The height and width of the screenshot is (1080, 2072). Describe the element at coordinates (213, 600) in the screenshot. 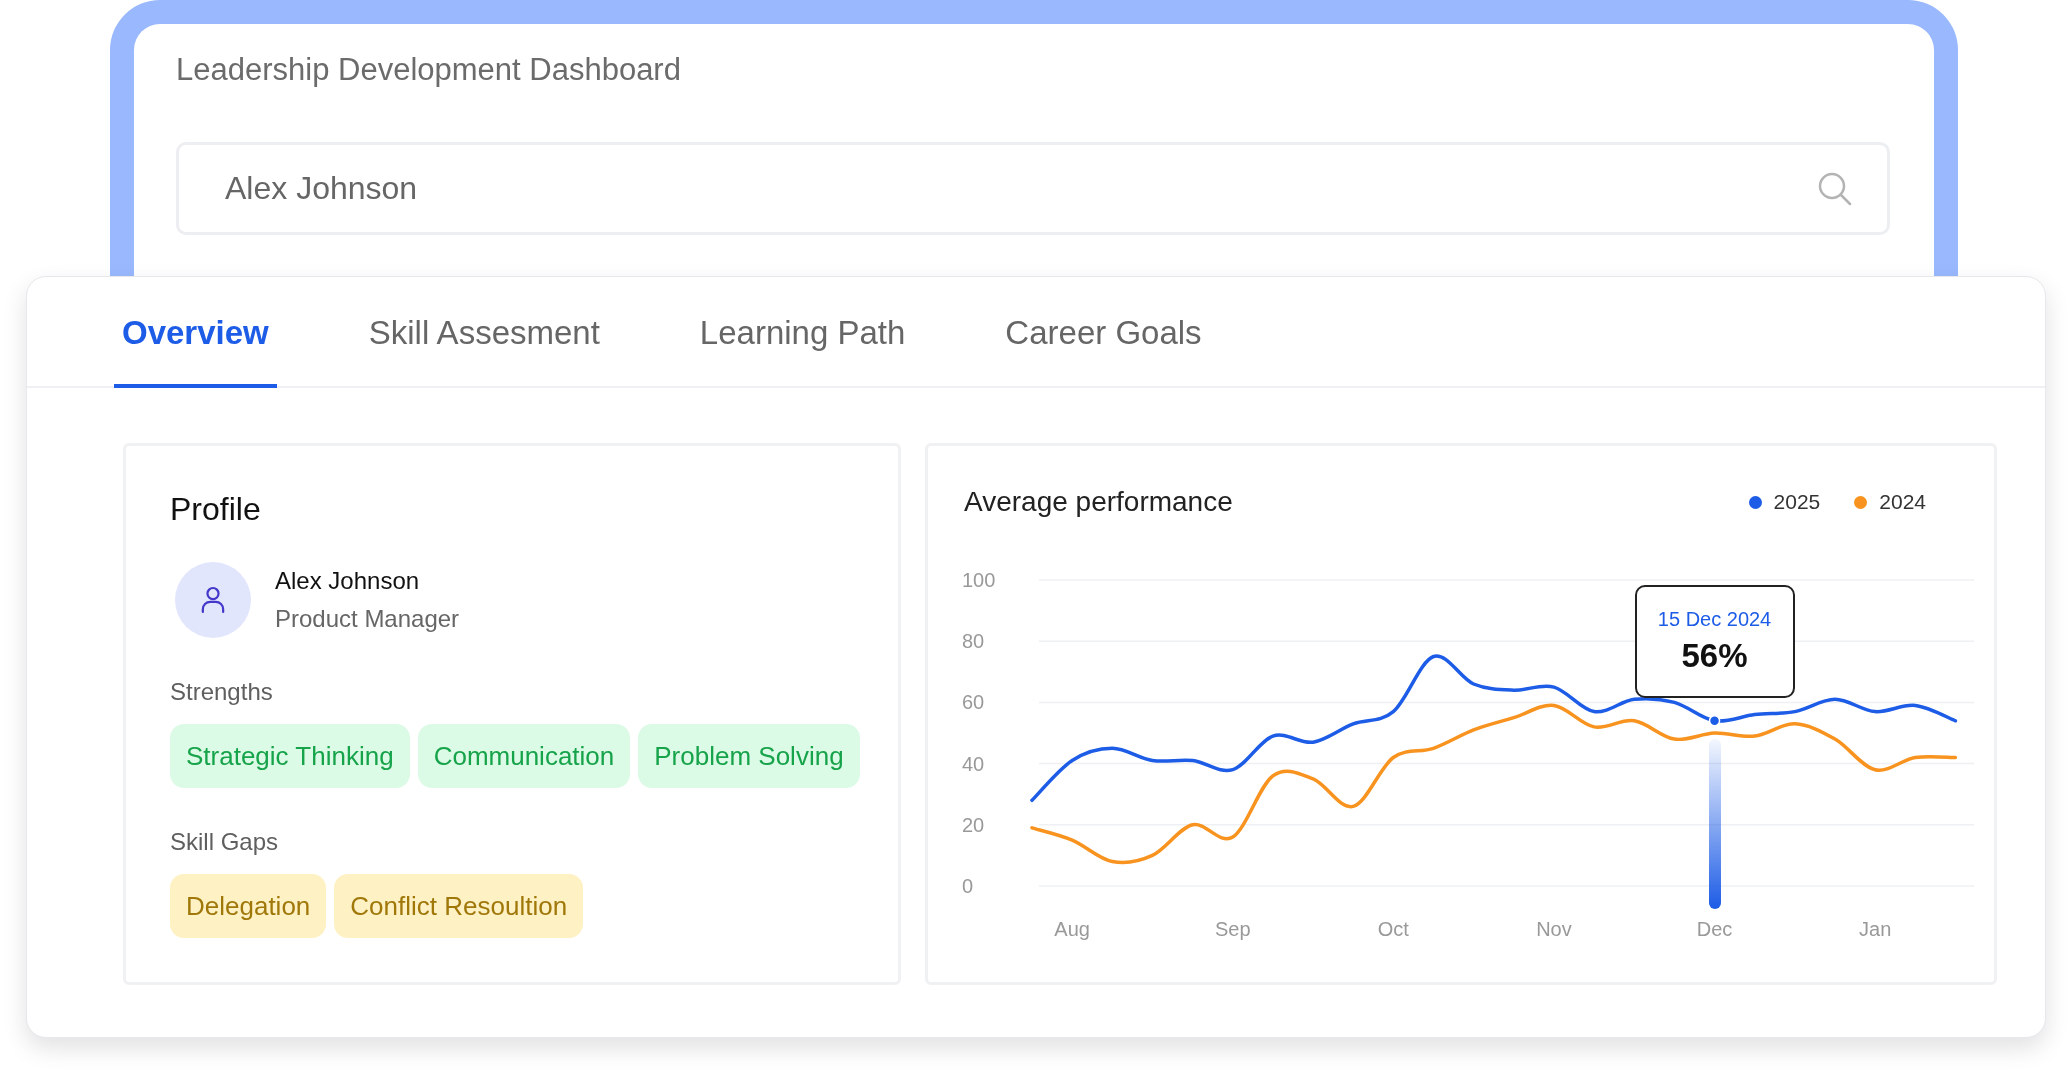

I see `user-icon` at that location.